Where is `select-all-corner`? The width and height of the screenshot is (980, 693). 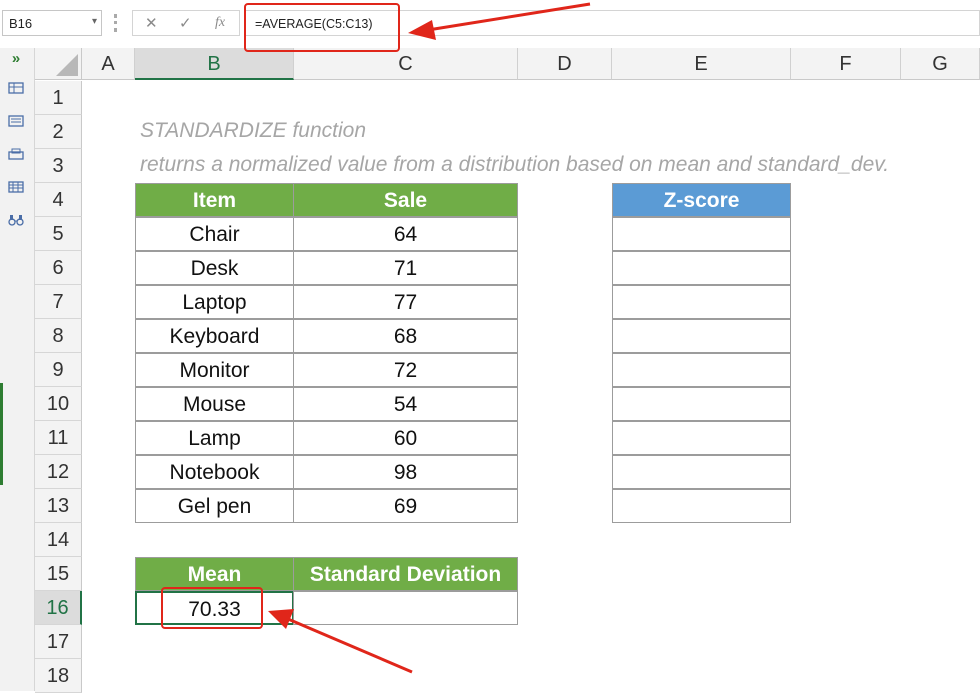 select-all-corner is located at coordinates (58, 64).